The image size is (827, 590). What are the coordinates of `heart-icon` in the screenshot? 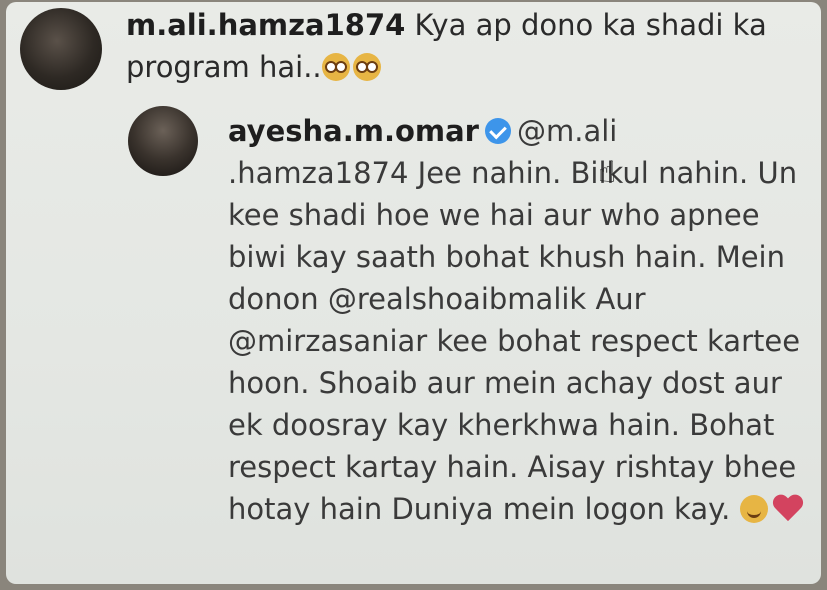 It's located at (788, 509).